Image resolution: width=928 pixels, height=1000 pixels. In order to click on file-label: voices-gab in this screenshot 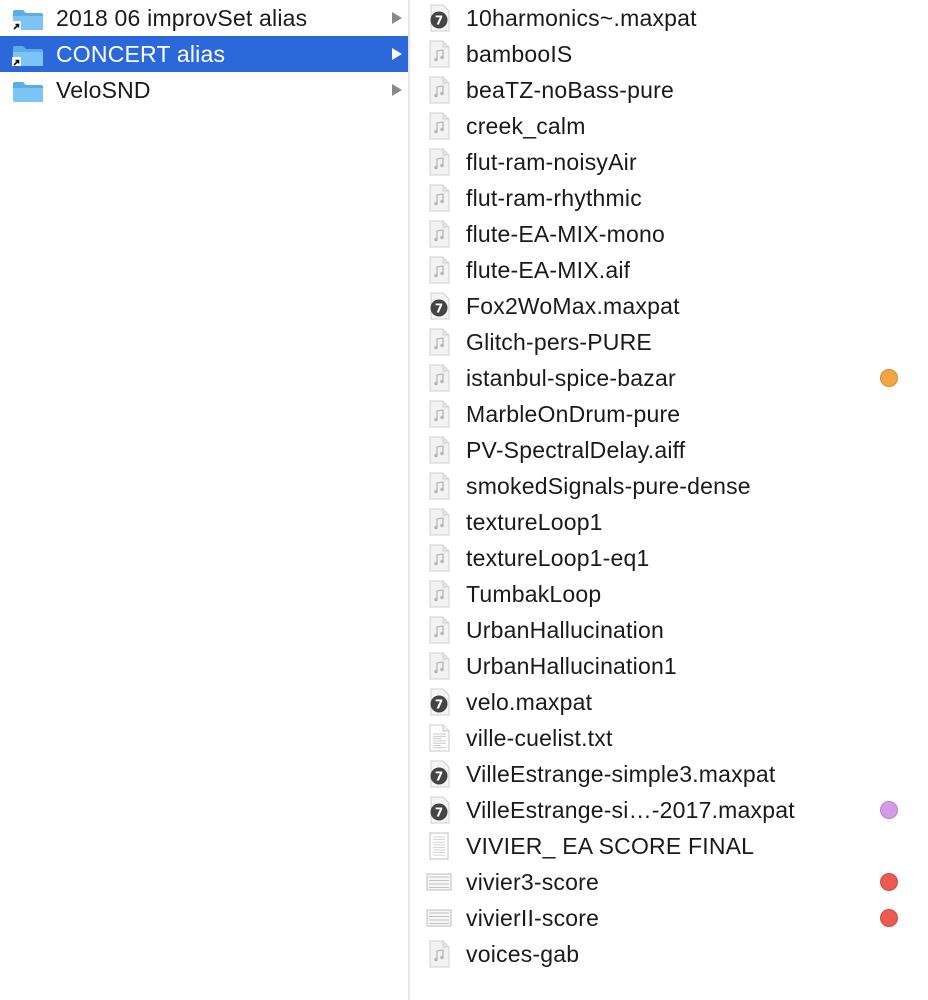, I will do `click(523, 954)`.